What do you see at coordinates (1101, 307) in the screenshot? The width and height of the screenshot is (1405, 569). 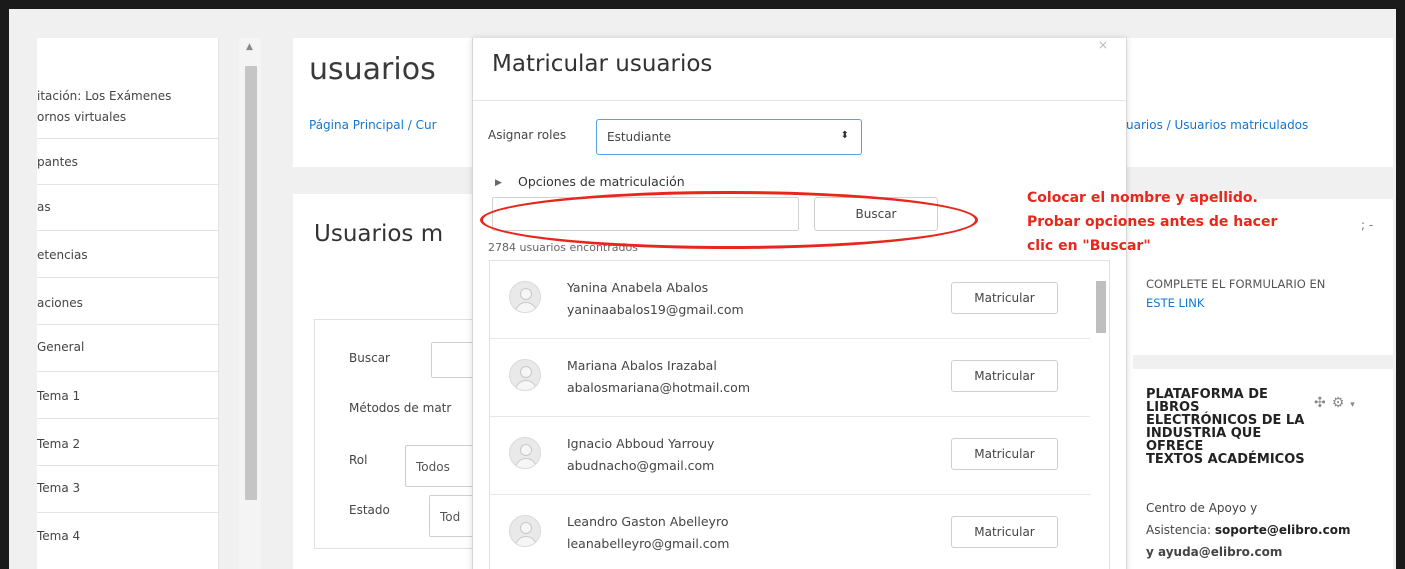 I see `results-scrollbar-thumb` at bounding box center [1101, 307].